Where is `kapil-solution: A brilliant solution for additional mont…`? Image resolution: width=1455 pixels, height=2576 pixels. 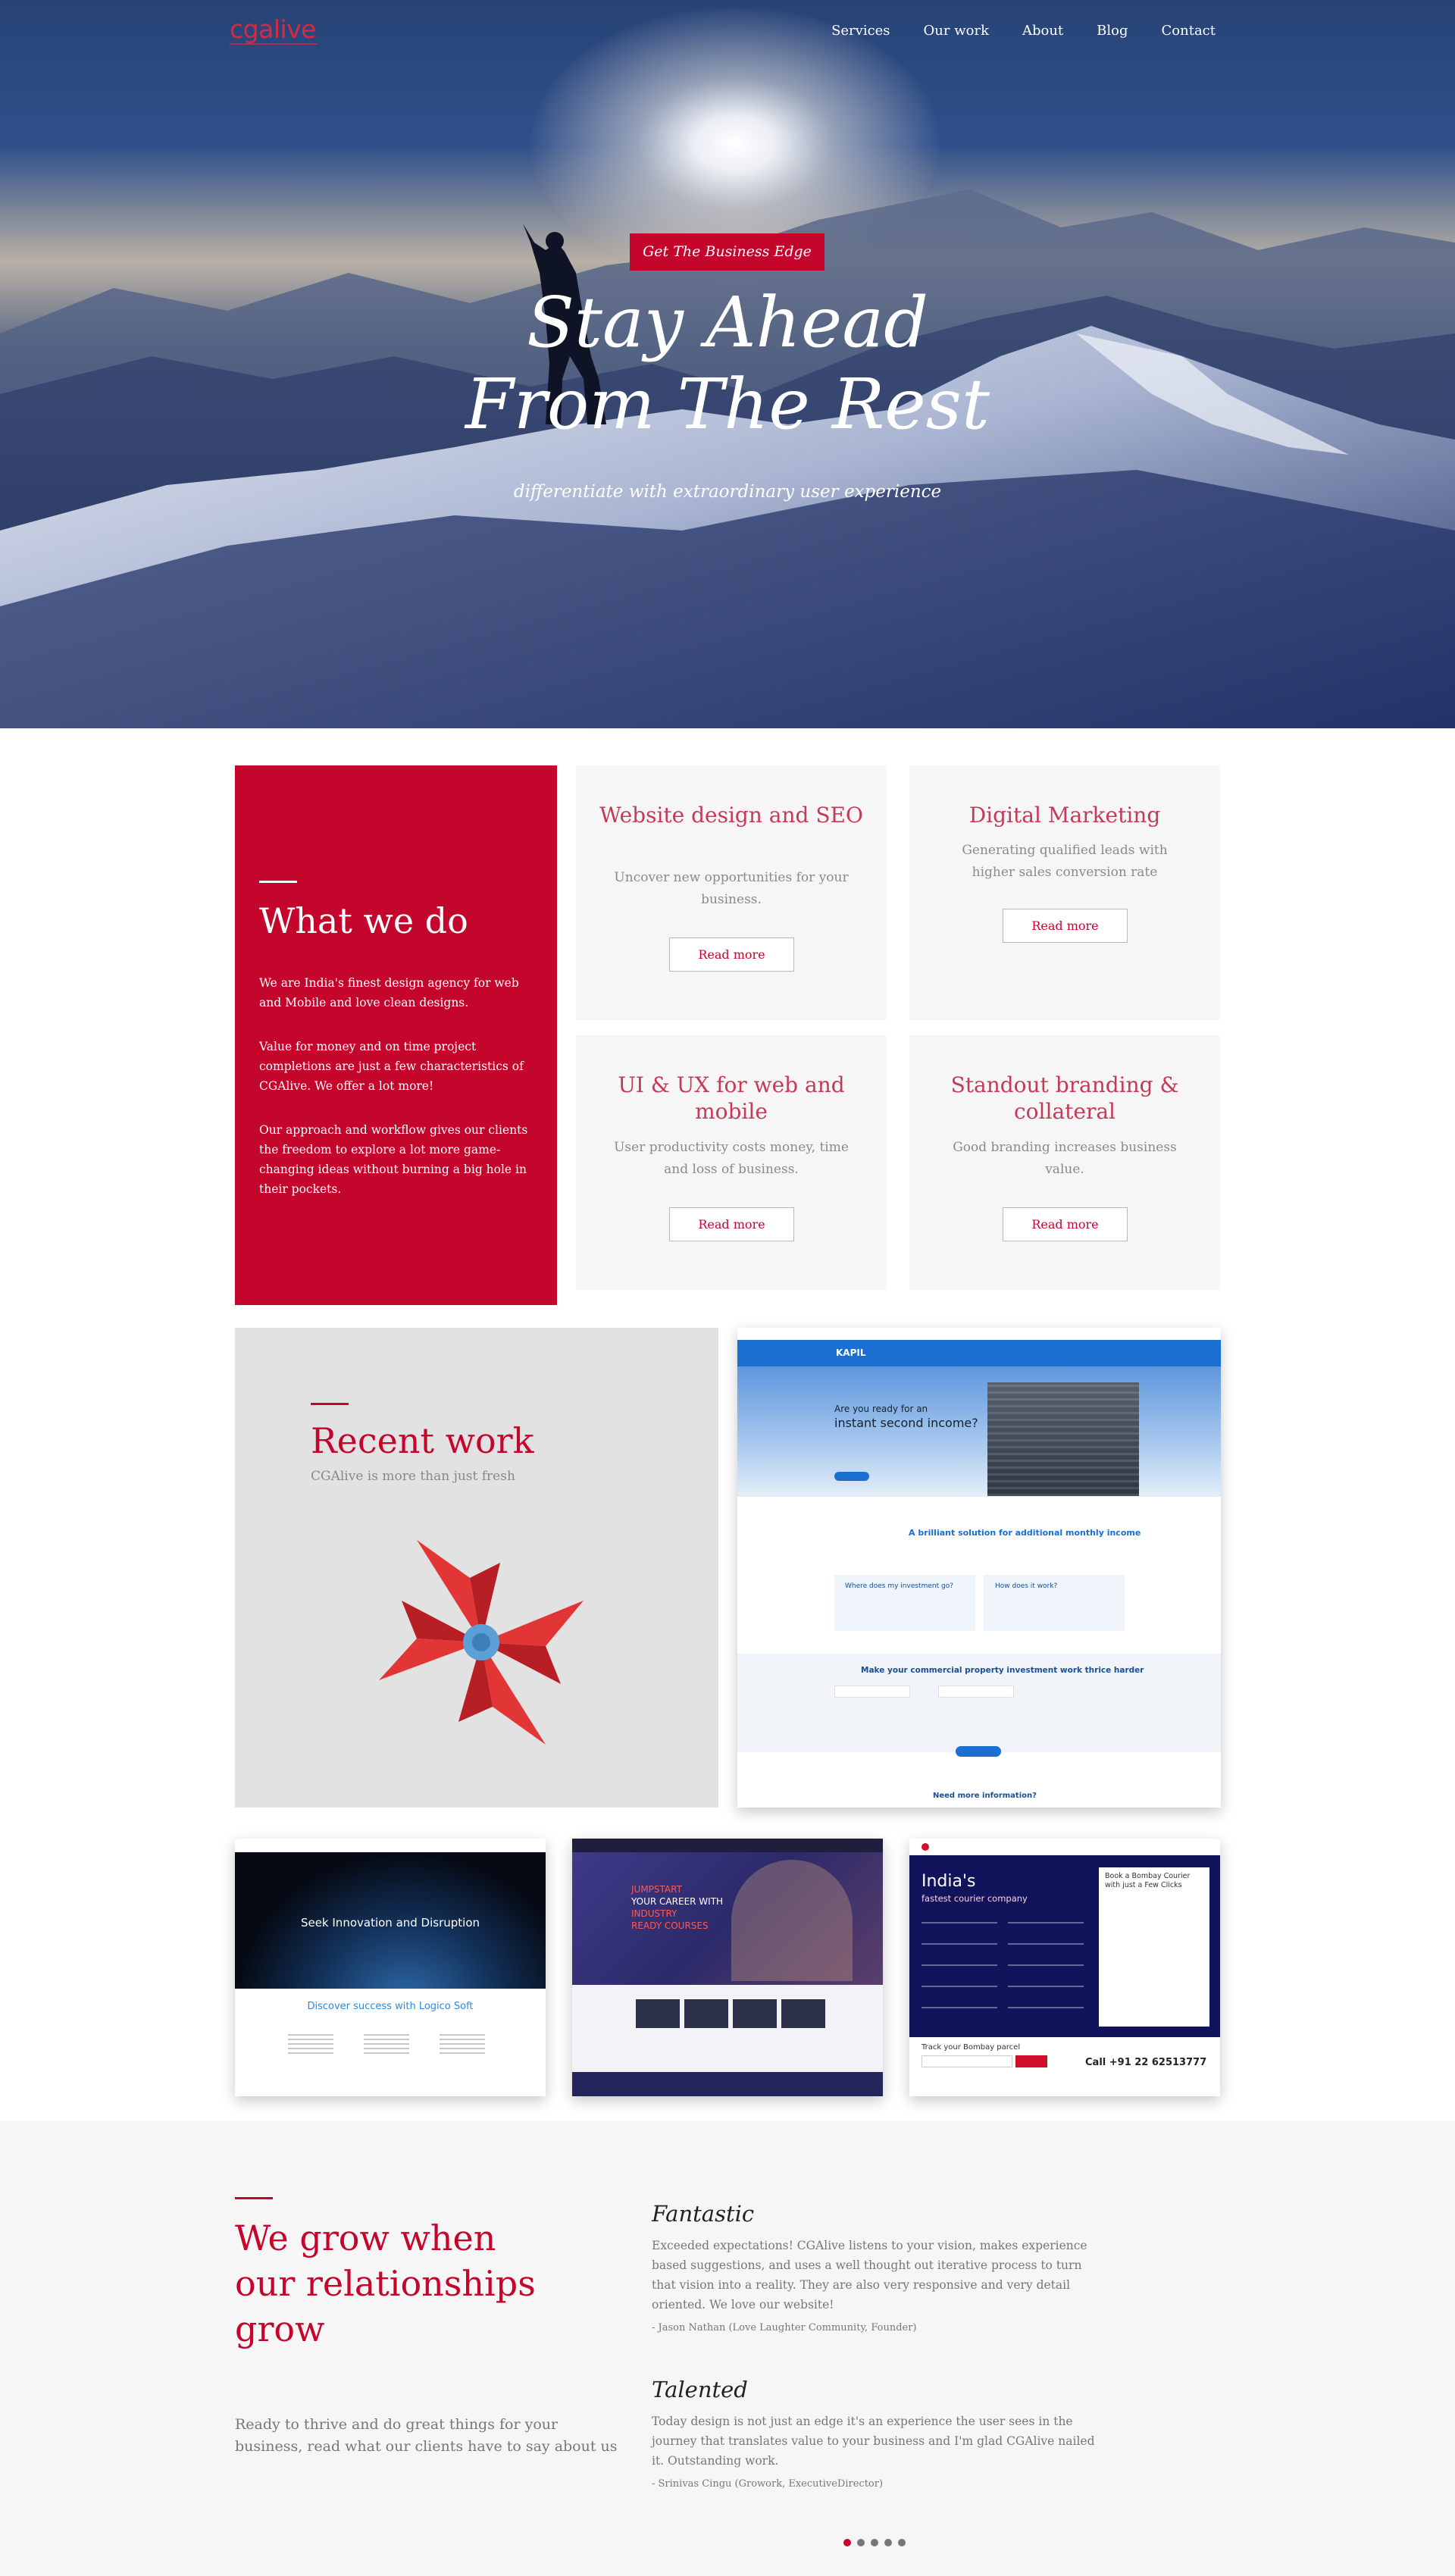 kapil-solution: A brilliant solution for additional mont… is located at coordinates (1025, 1533).